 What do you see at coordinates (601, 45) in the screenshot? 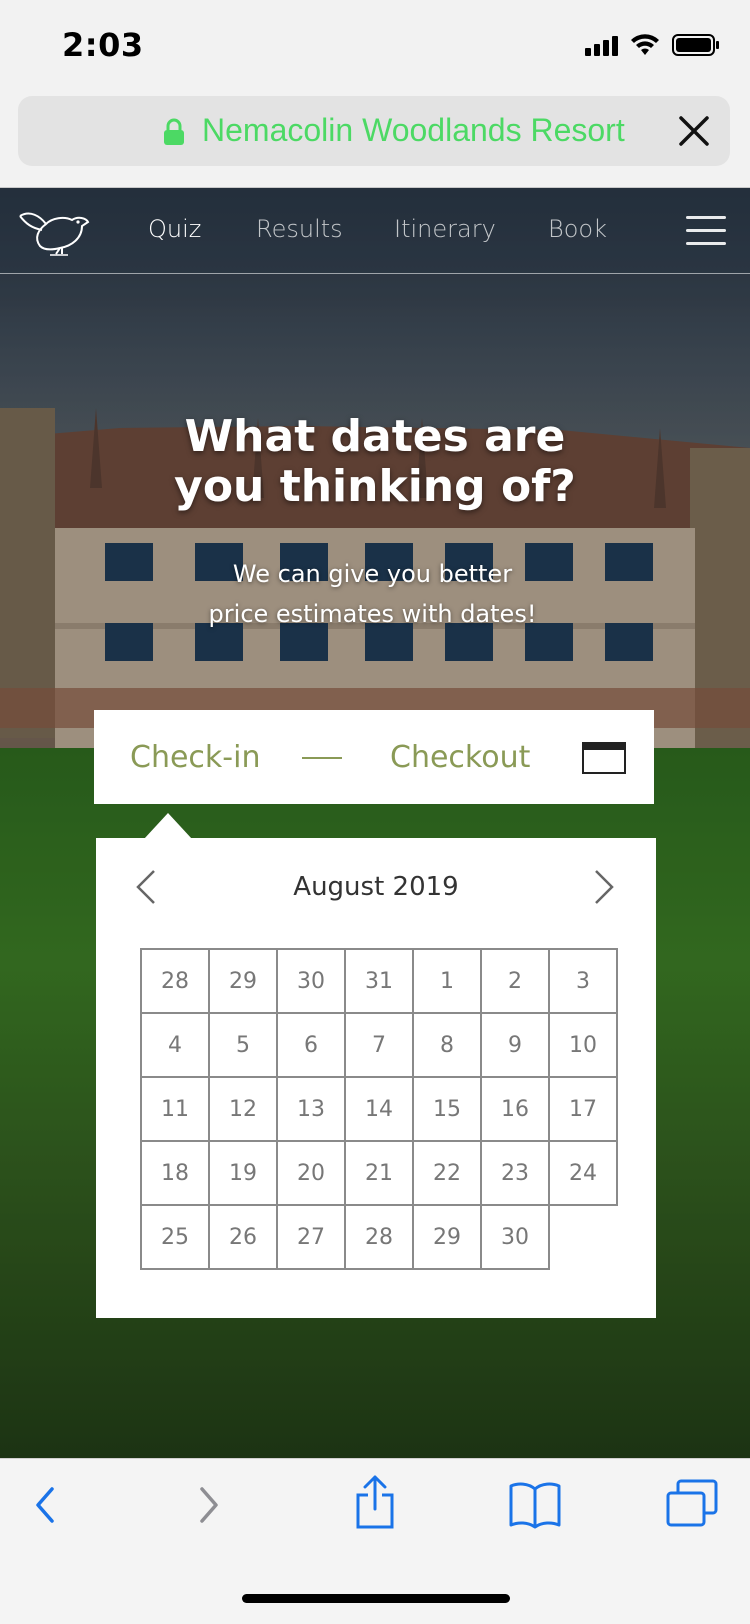
I see `signal-icon` at bounding box center [601, 45].